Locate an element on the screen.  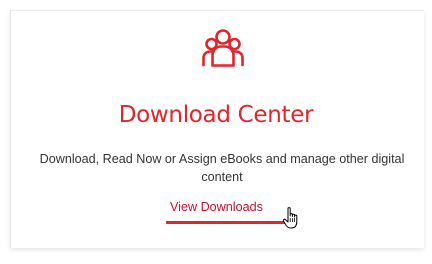
users-group-icon is located at coordinates (223, 48).